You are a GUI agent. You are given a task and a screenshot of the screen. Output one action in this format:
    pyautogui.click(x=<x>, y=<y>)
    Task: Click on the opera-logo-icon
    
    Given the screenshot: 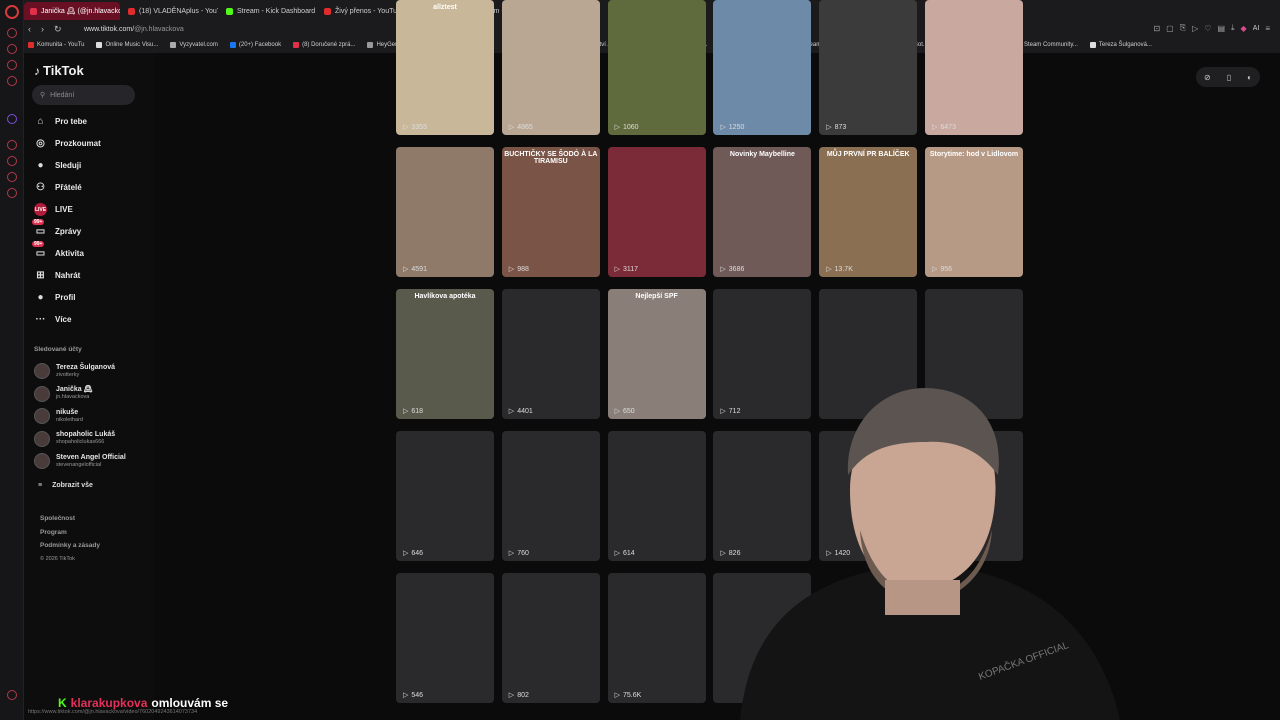 What is the action you would take?
    pyautogui.click(x=12, y=12)
    